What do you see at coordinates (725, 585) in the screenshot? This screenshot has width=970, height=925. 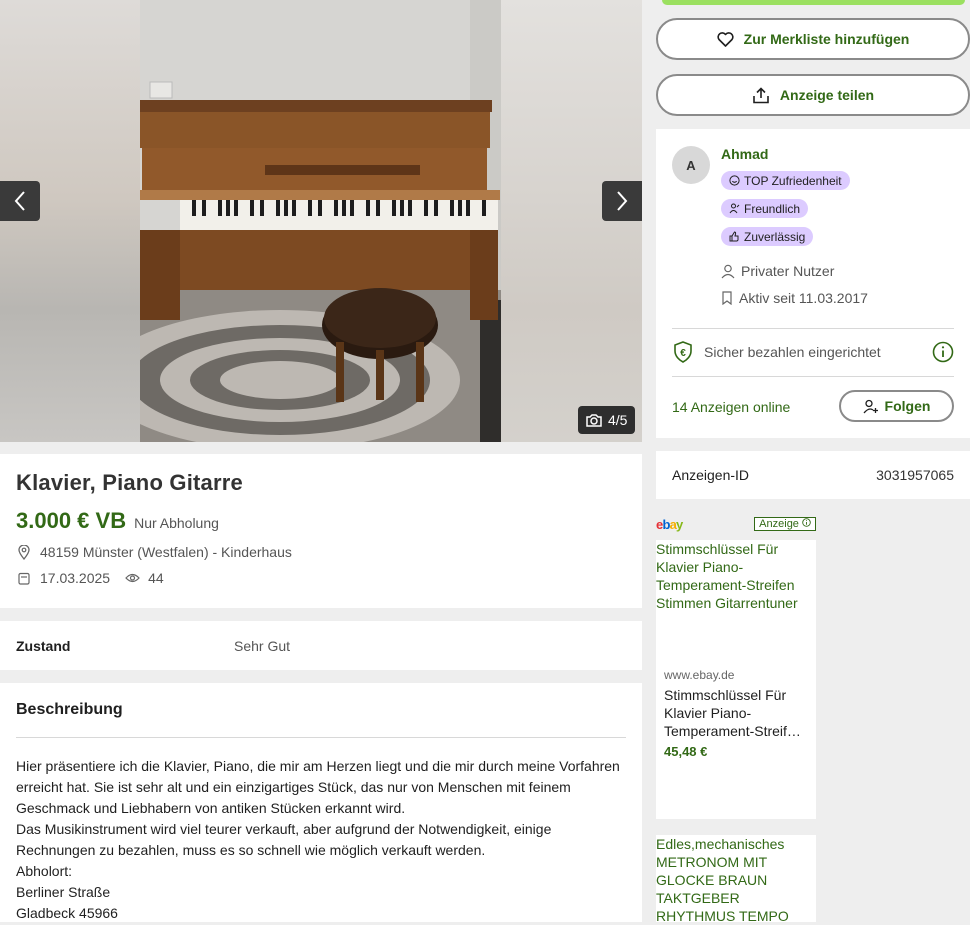 I see `ad-headline-line: Temperament-Streifen` at bounding box center [725, 585].